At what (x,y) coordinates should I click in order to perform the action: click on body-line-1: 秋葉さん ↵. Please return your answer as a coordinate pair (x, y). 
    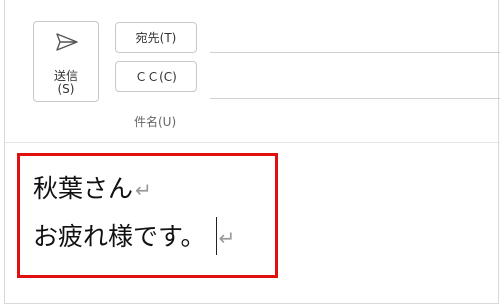
    Looking at the image, I should click on (92, 187).